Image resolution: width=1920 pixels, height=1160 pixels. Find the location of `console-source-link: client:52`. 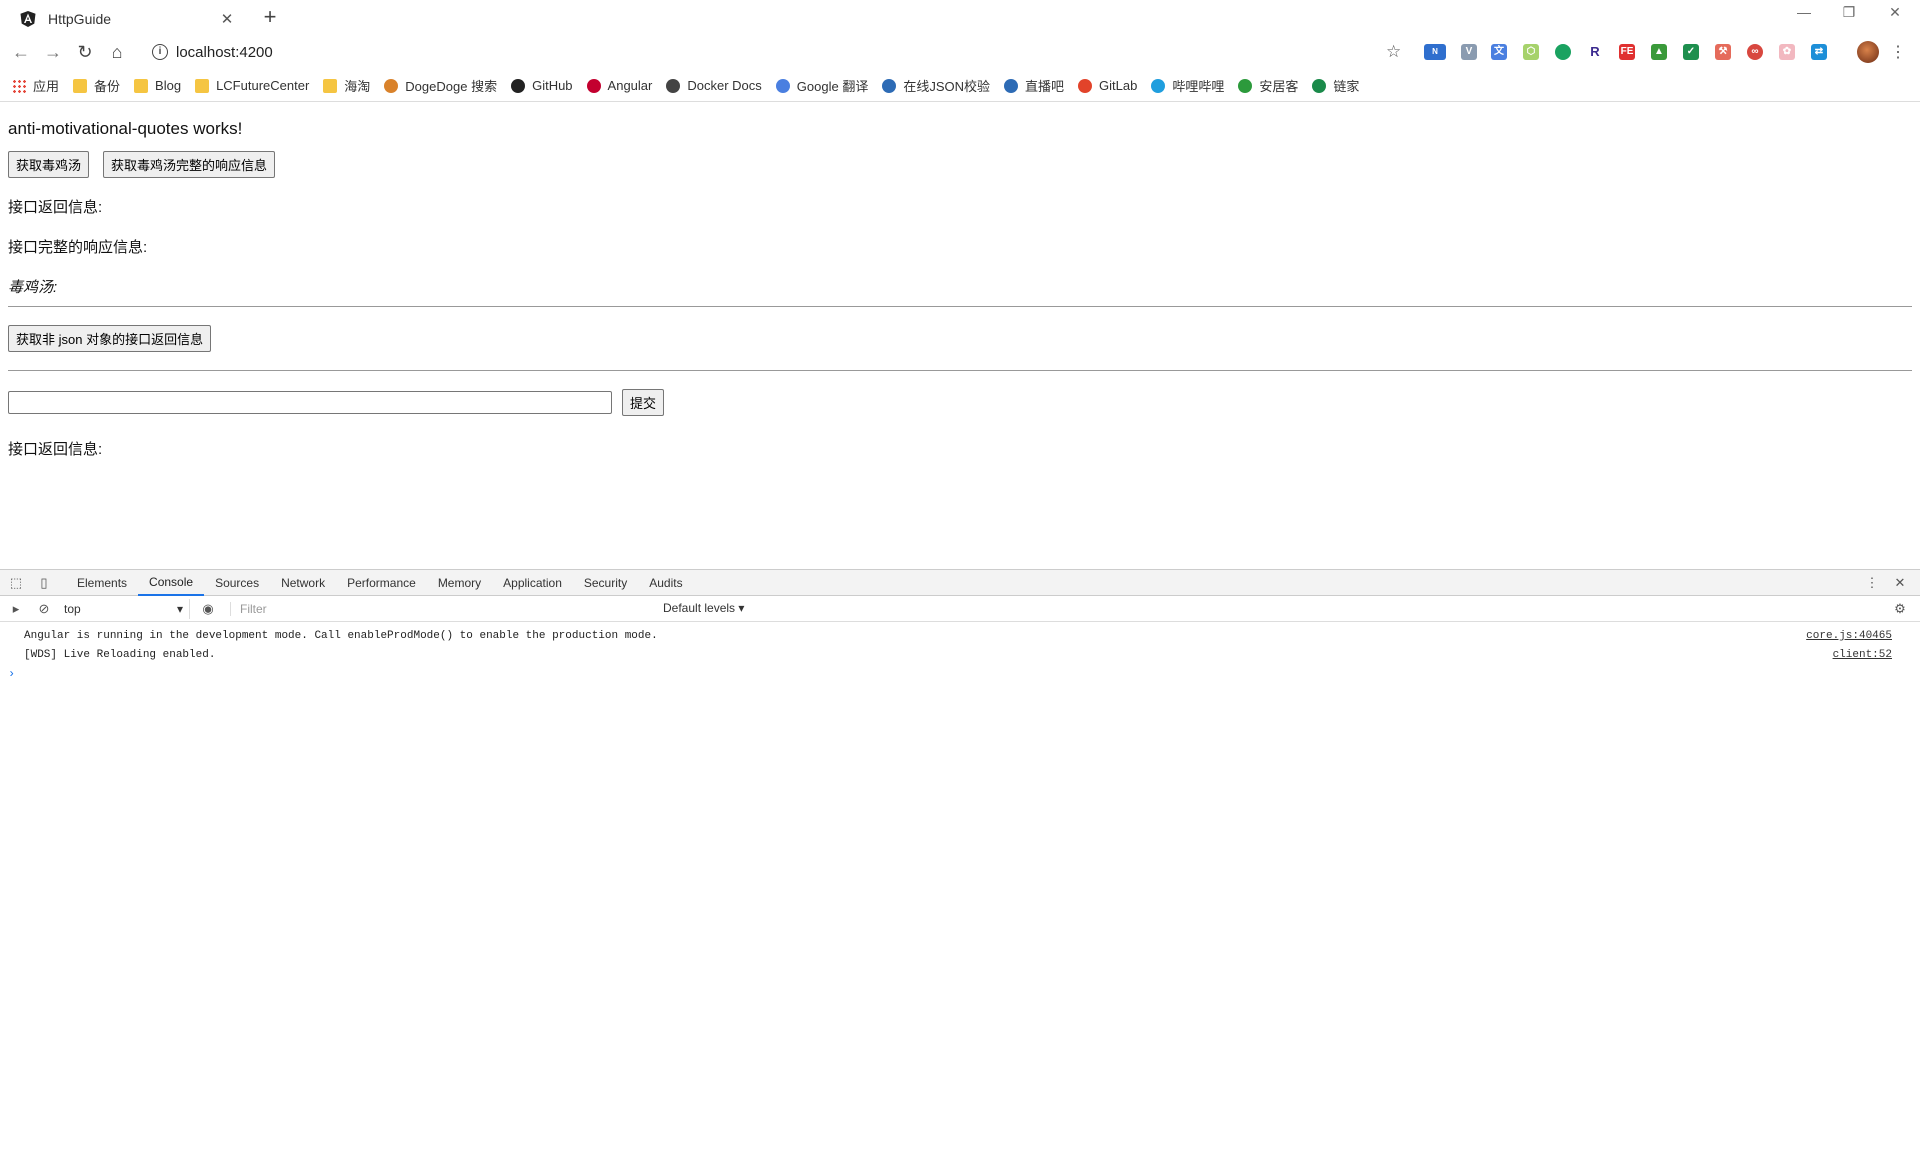

console-source-link: client:52 is located at coordinates (1862, 655).